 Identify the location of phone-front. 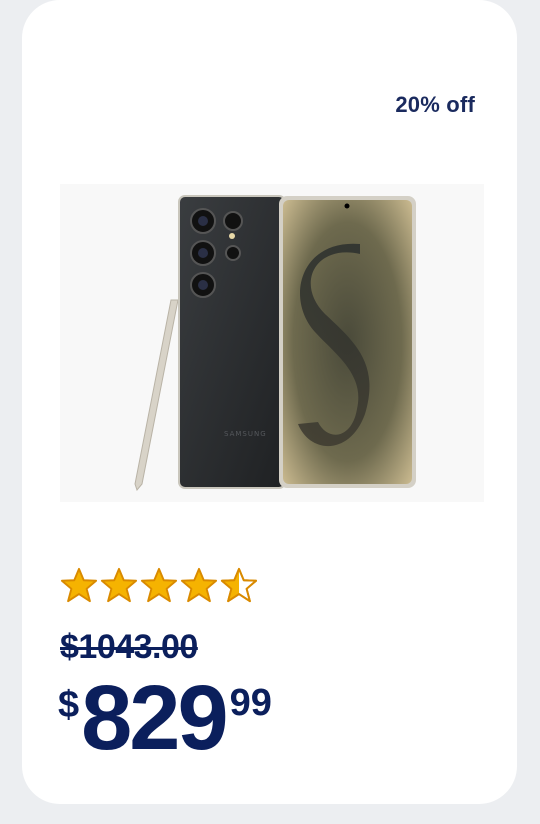
(347, 342).